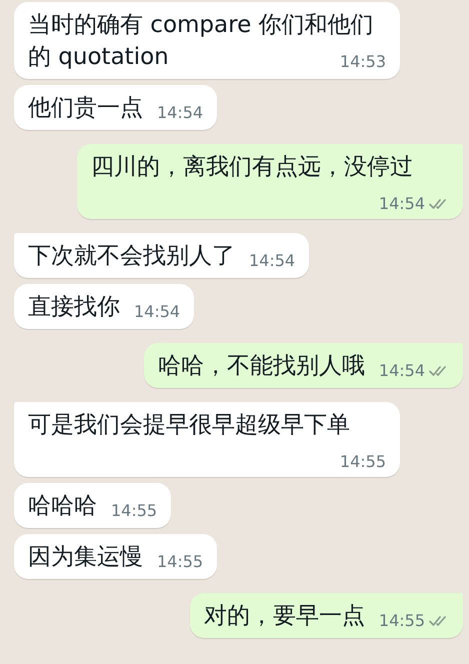  What do you see at coordinates (363, 62) in the screenshot?
I see `message-time: 14:53` at bounding box center [363, 62].